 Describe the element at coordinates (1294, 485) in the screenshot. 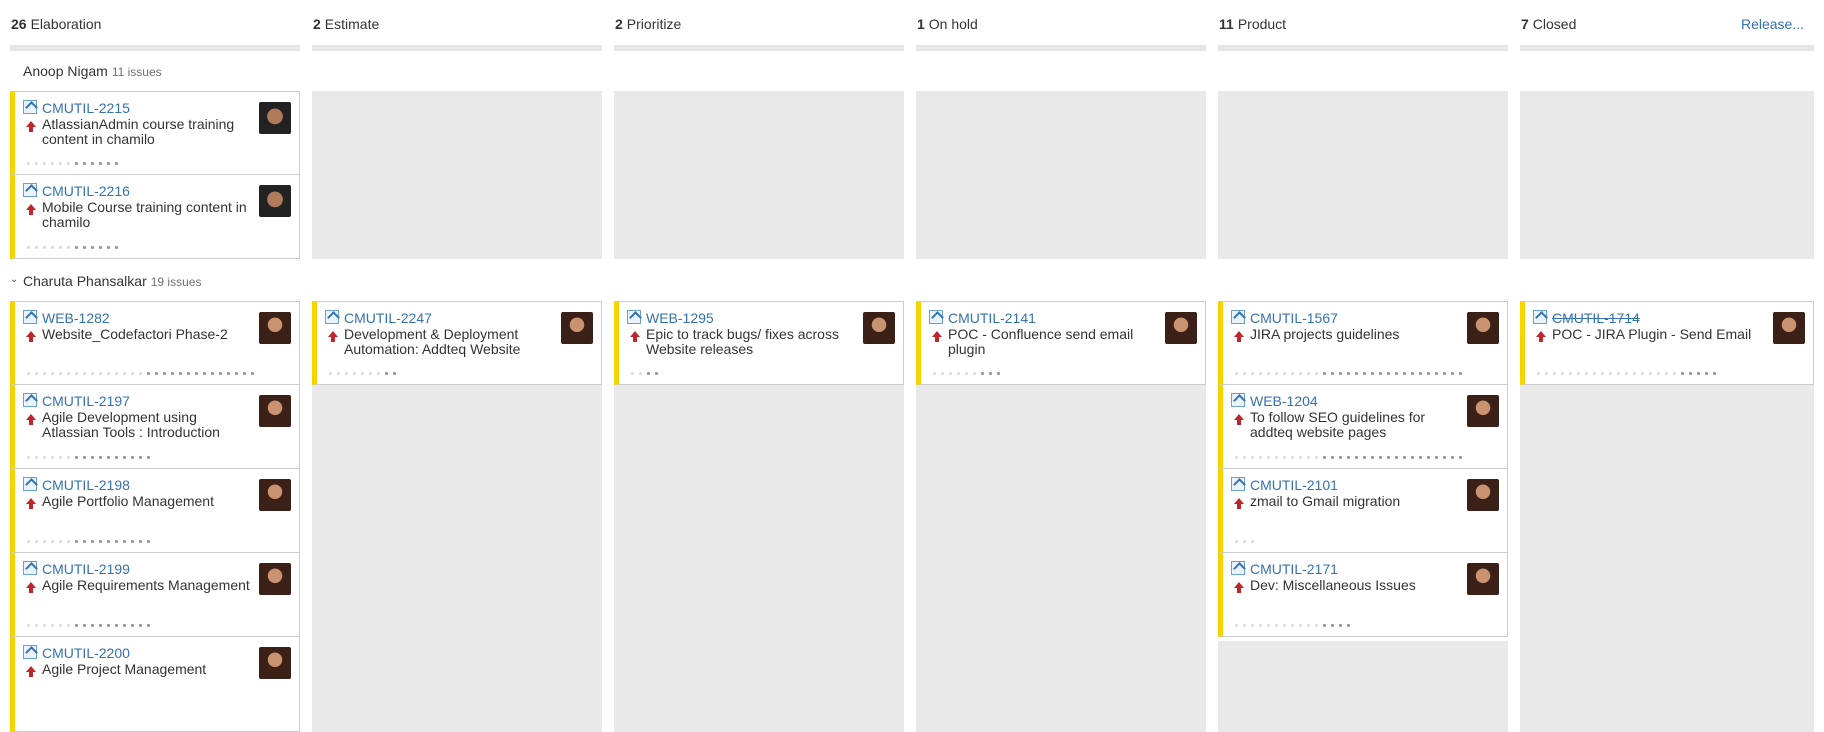

I see `issue-key: CMUTIL-2101` at that location.